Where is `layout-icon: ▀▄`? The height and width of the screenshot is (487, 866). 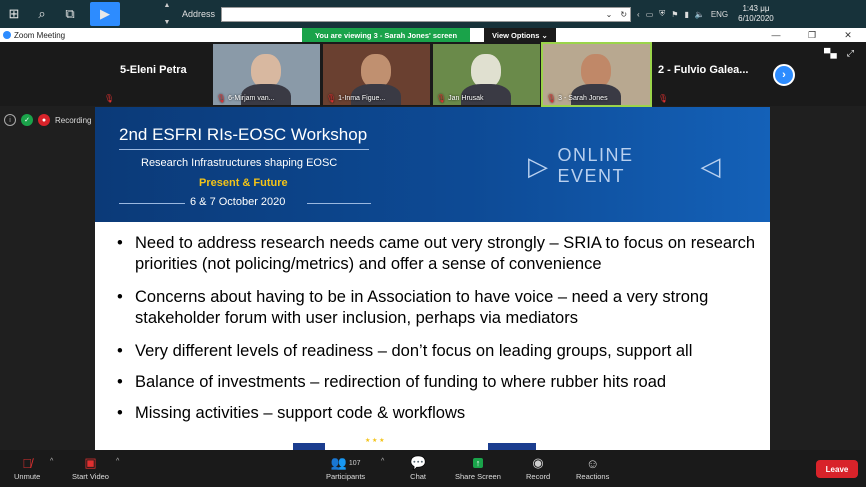
layout-icon: ▀▄ is located at coordinates (830, 53).